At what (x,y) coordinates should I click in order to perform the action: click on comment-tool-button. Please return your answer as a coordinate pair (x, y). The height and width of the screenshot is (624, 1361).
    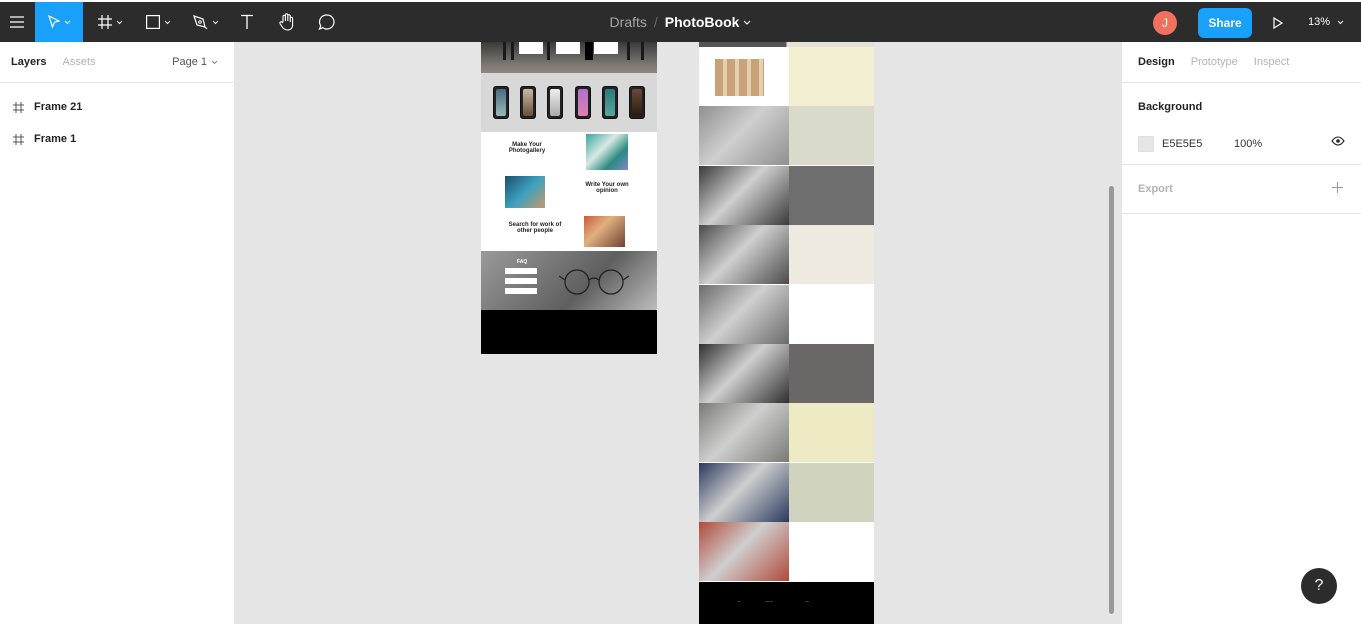
    Looking at the image, I should click on (327, 22).